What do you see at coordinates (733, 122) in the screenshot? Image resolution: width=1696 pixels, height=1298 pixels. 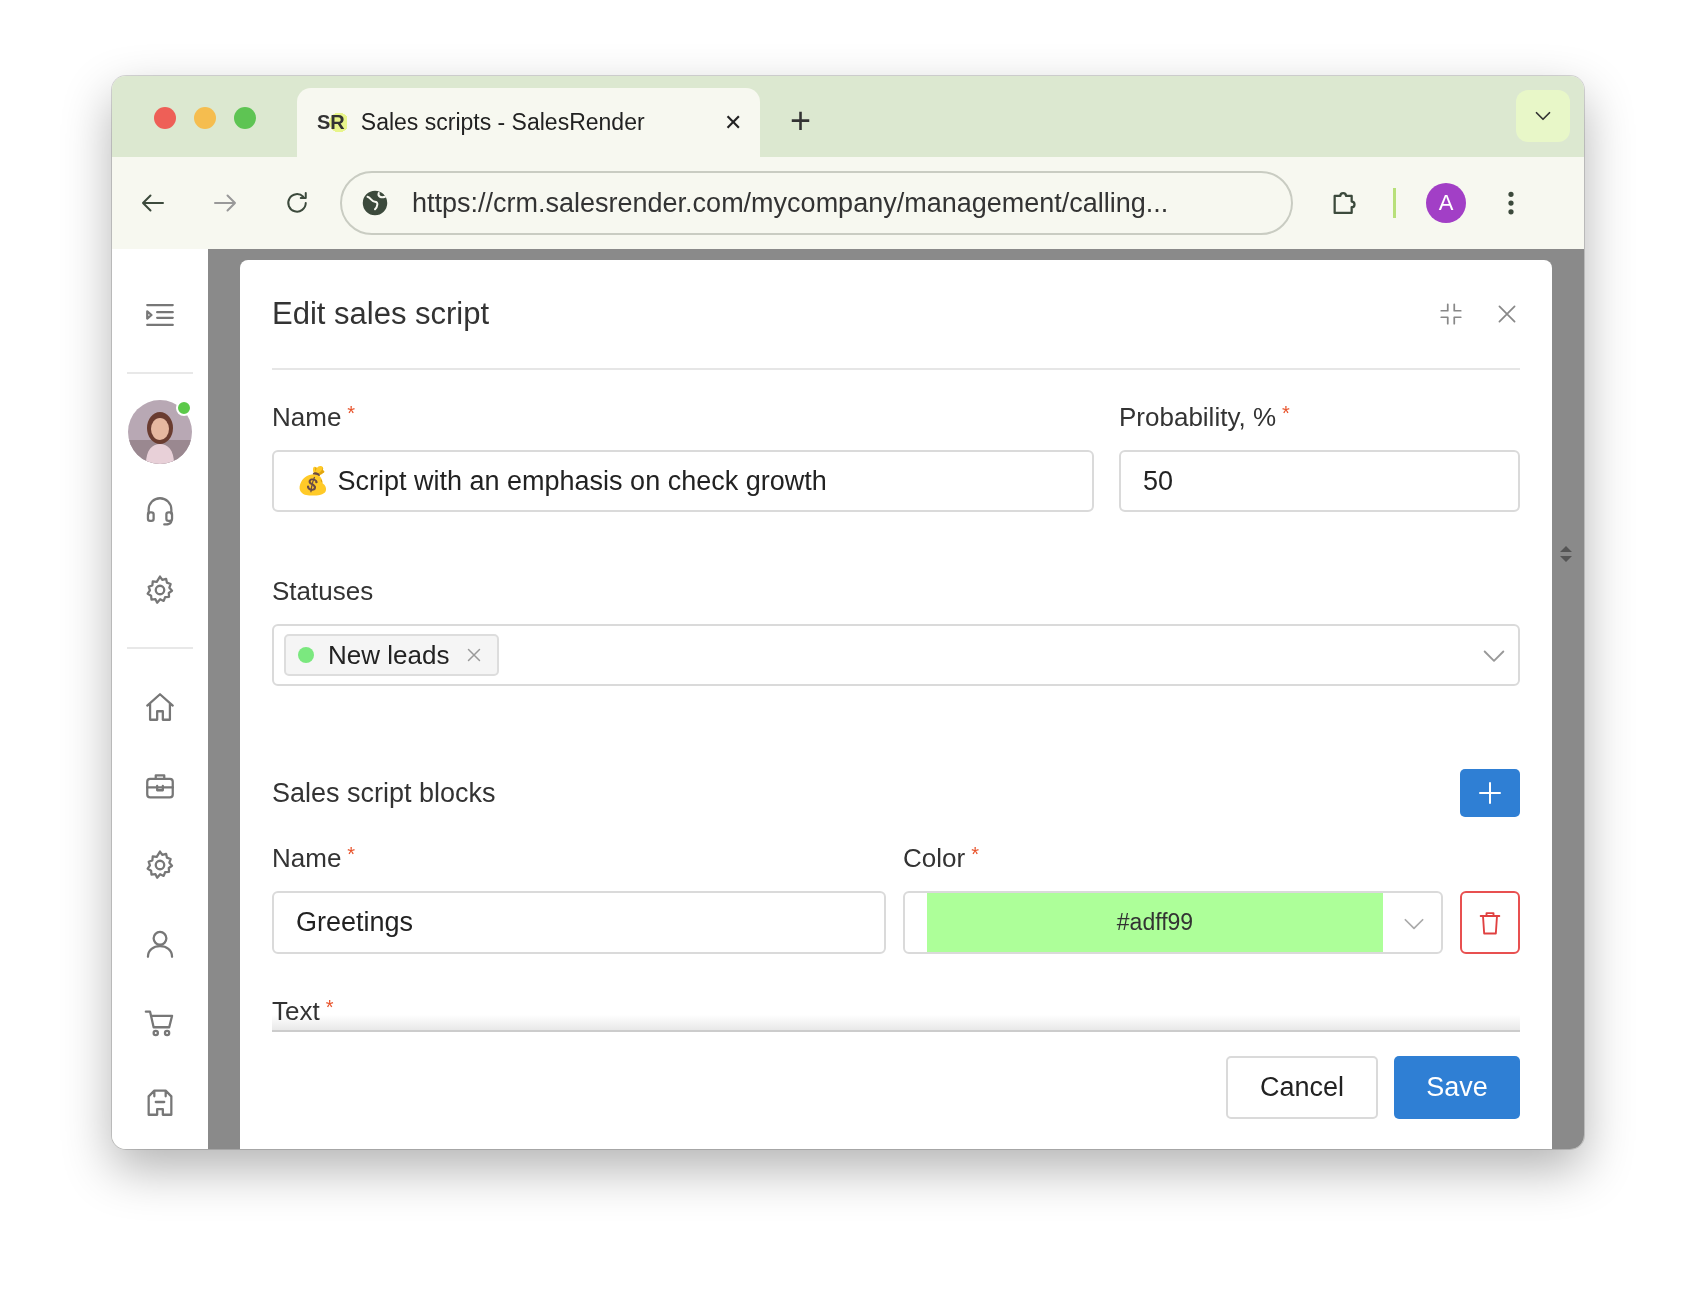 I see `tab-close-button: ✕` at bounding box center [733, 122].